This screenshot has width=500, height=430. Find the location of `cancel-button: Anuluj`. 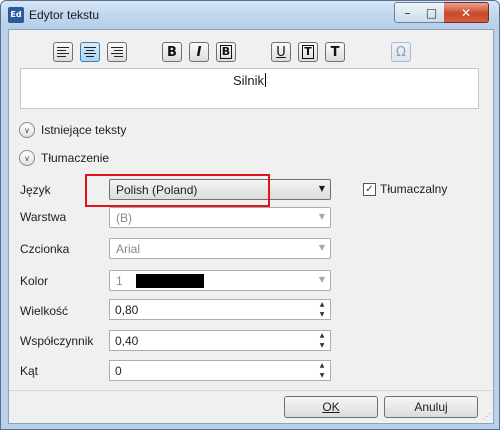

cancel-button: Anuluj is located at coordinates (431, 407).